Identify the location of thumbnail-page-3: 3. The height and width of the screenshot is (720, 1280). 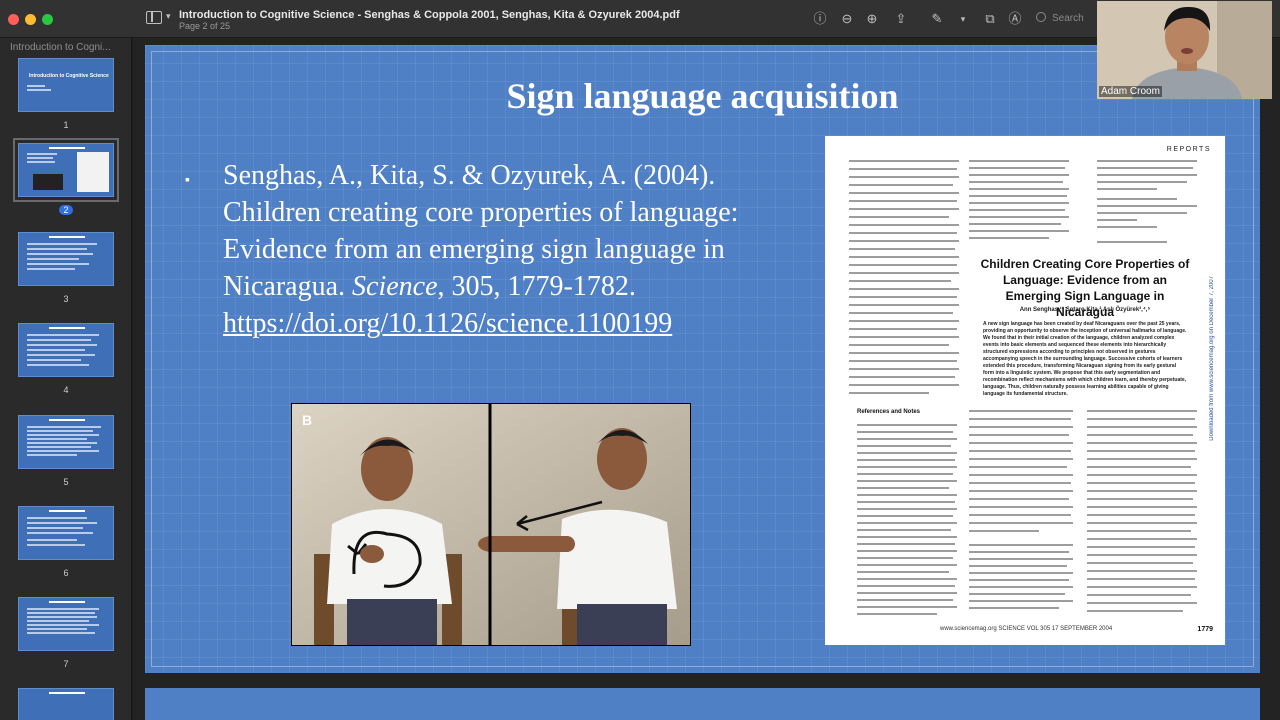
(66, 268).